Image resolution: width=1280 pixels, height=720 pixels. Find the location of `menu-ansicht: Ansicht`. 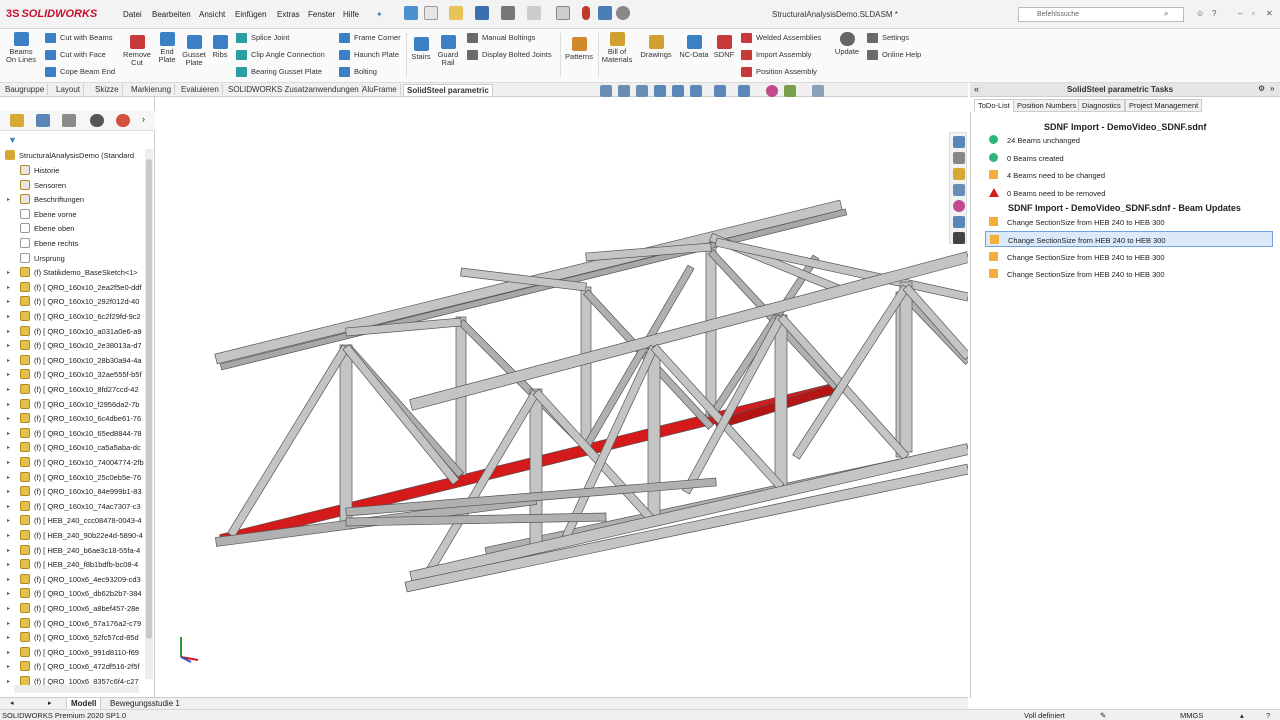

menu-ansicht: Ansicht is located at coordinates (212, 14).